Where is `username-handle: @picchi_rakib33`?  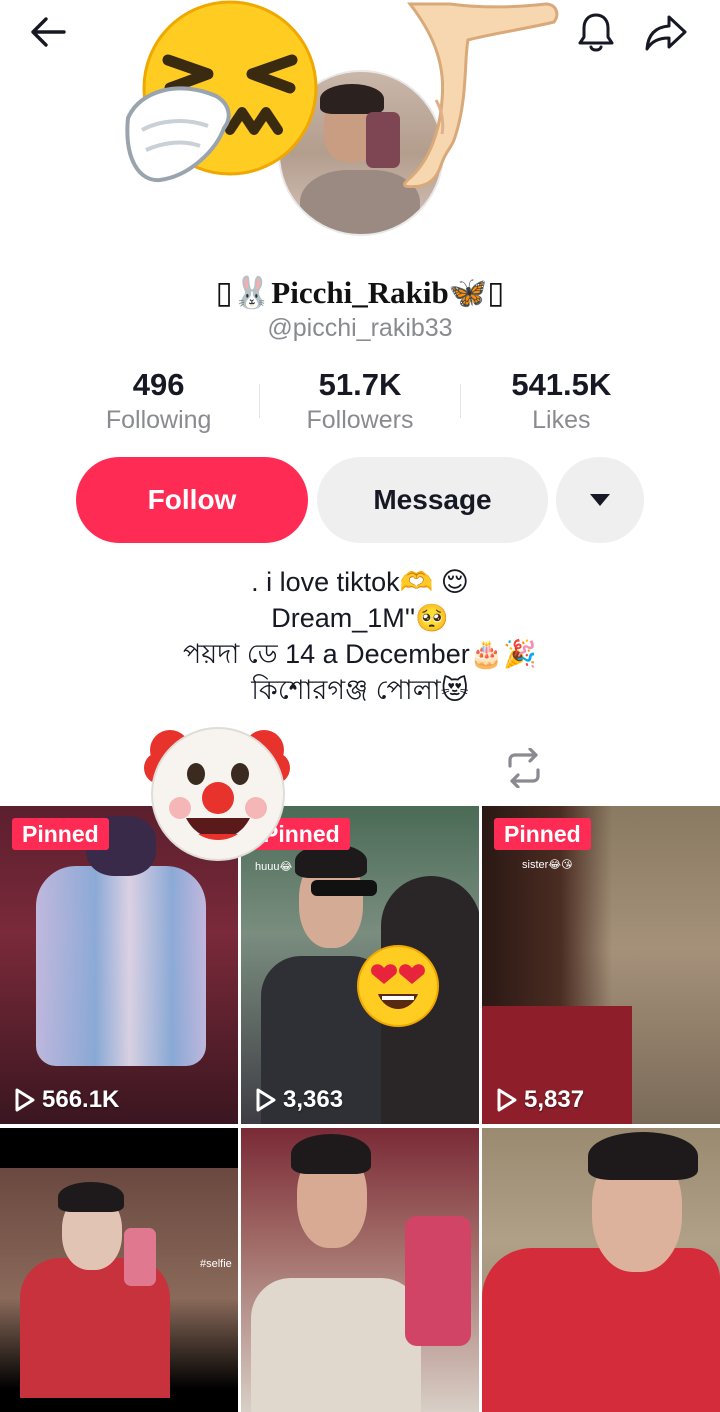 username-handle: @picchi_rakib33 is located at coordinates (360, 328).